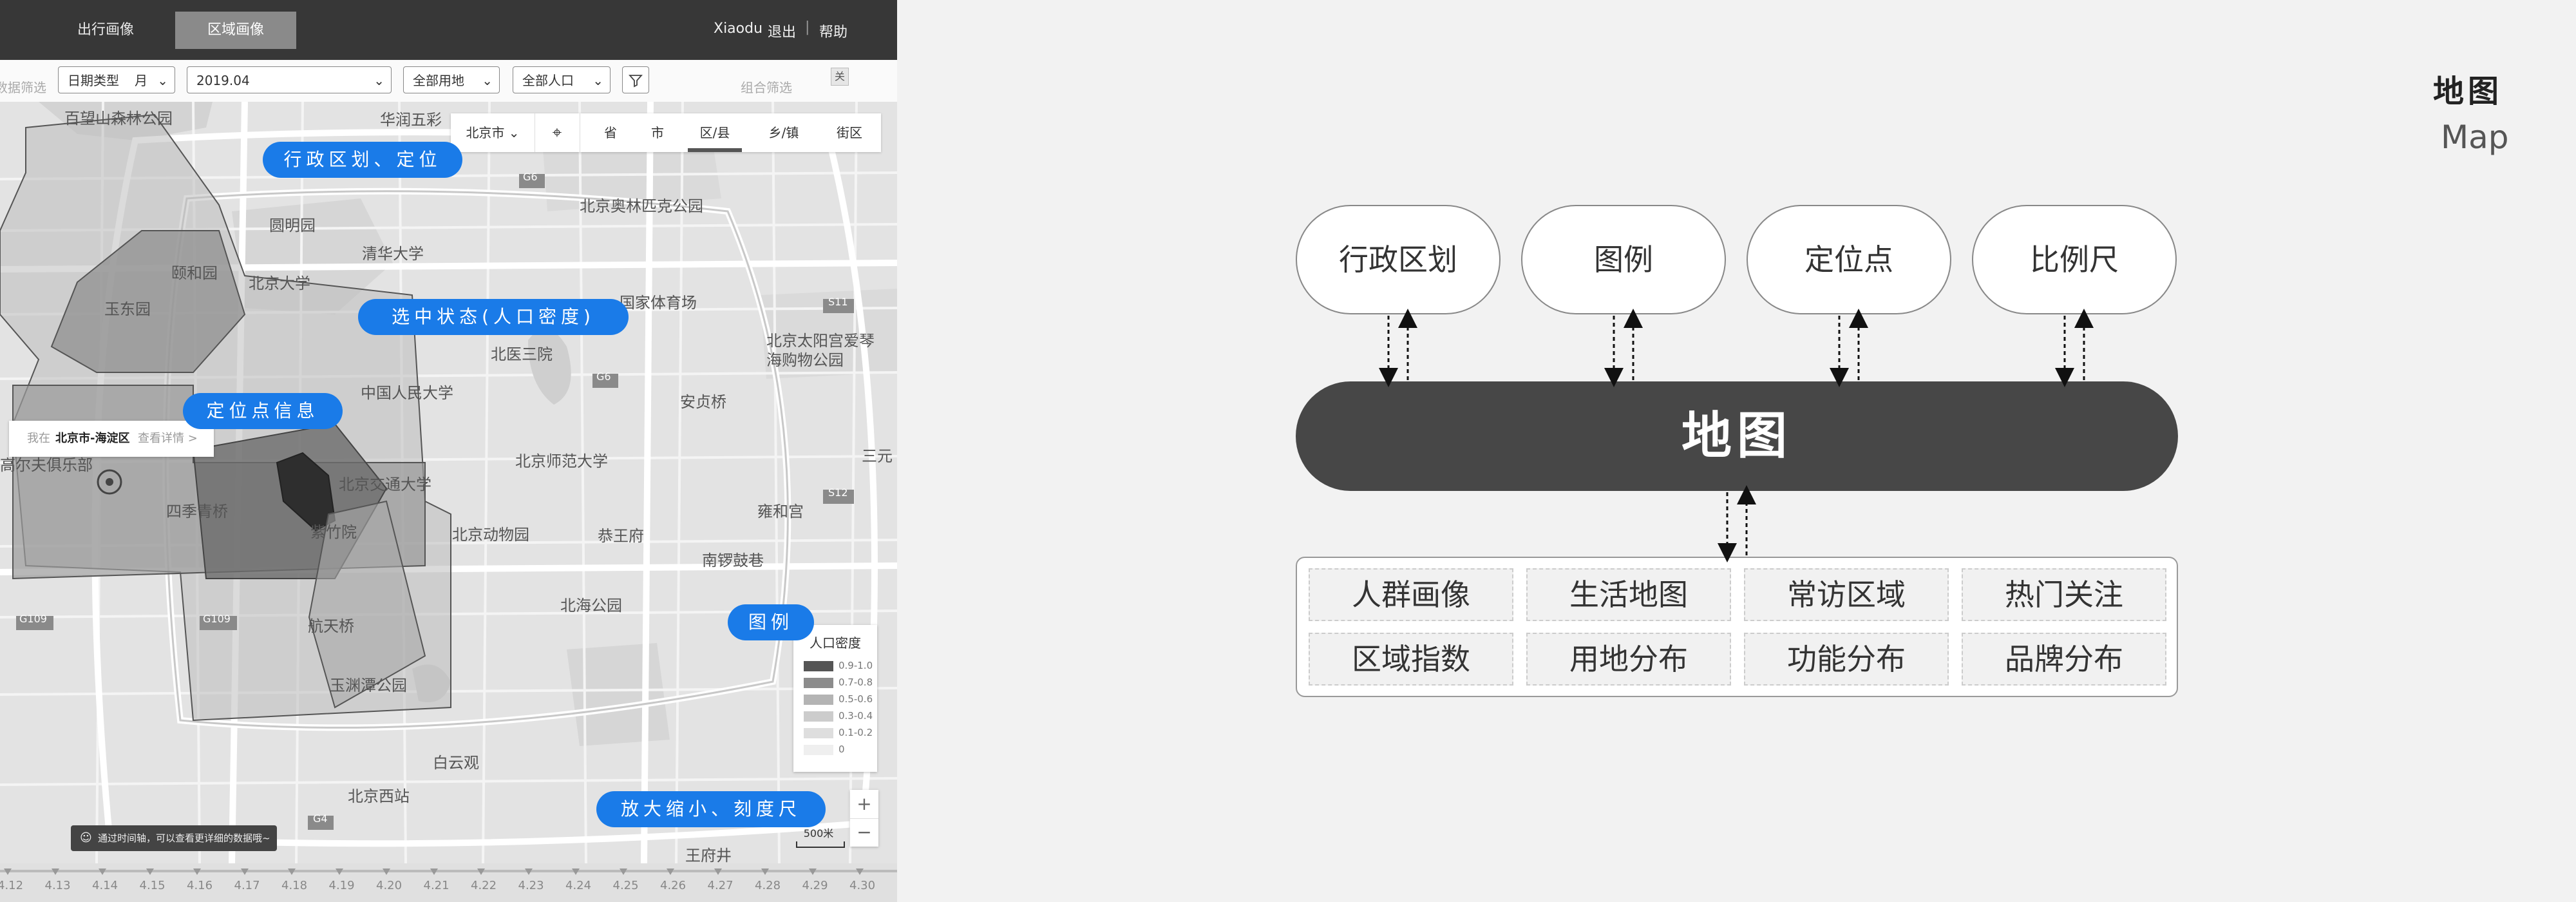  Describe the element at coordinates (1737, 435) in the screenshot. I see `diagram-connectors` at that location.